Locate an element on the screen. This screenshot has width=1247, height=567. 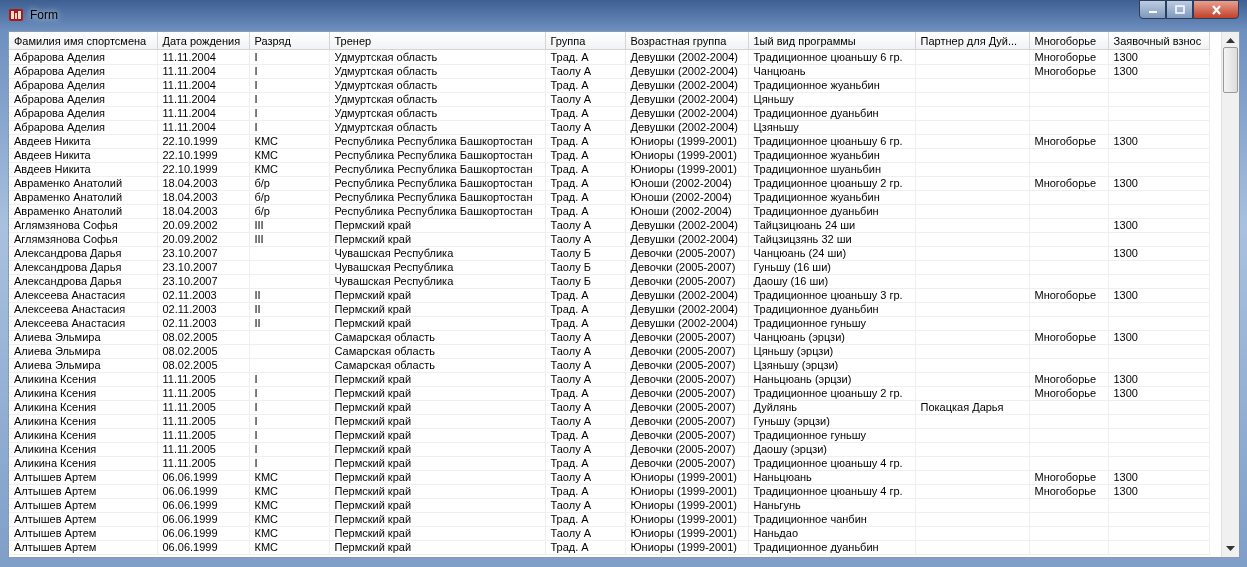
table-cell: Удмуртская область is located at coordinates (437, 99).